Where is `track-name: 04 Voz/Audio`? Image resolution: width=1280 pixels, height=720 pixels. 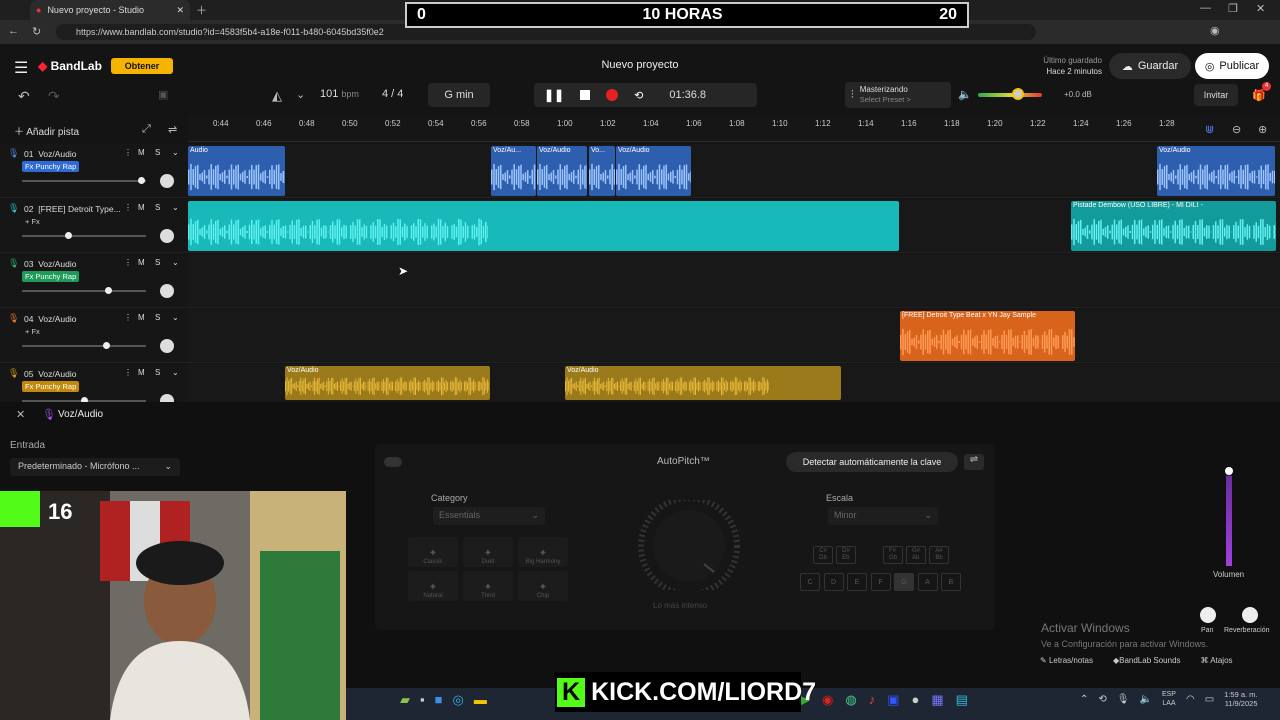 track-name: 04 Voz/Audio is located at coordinates (50, 319).